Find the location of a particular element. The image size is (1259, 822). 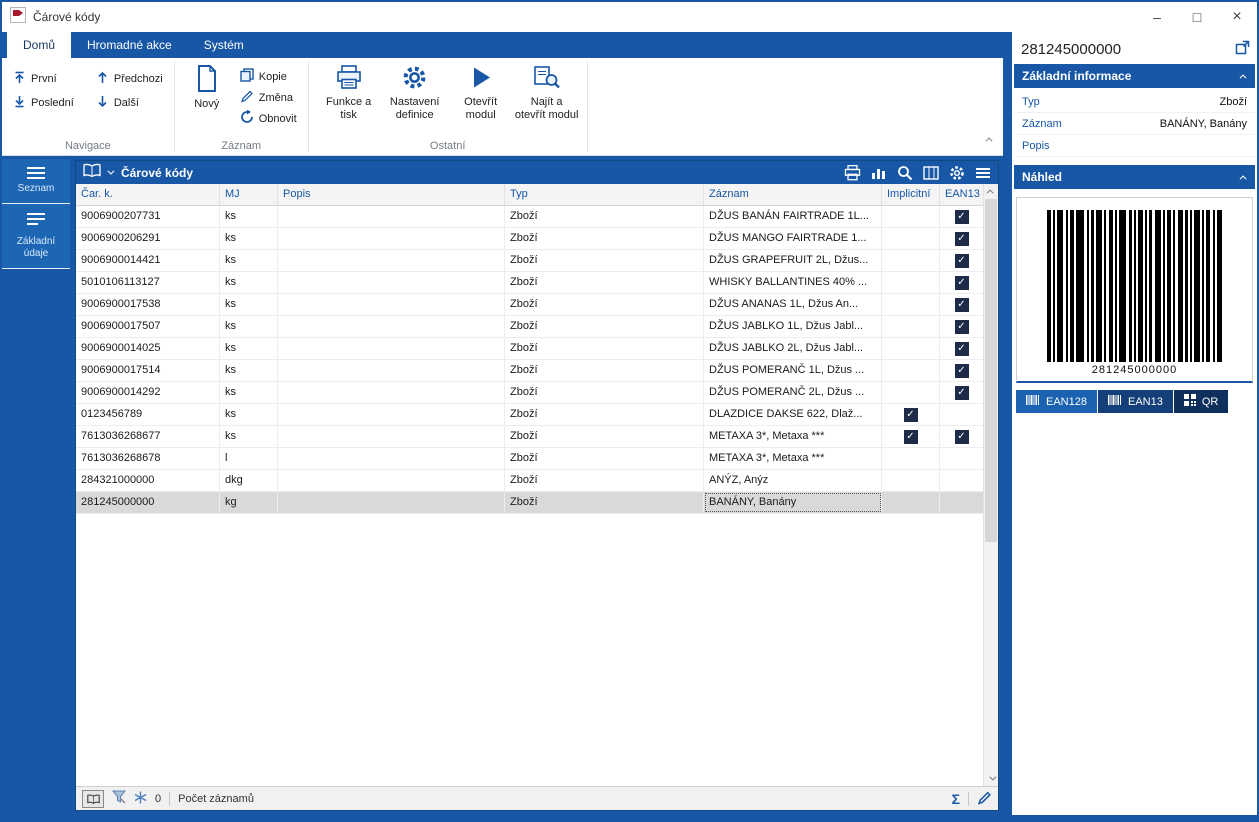

book-icon is located at coordinates (92, 173).